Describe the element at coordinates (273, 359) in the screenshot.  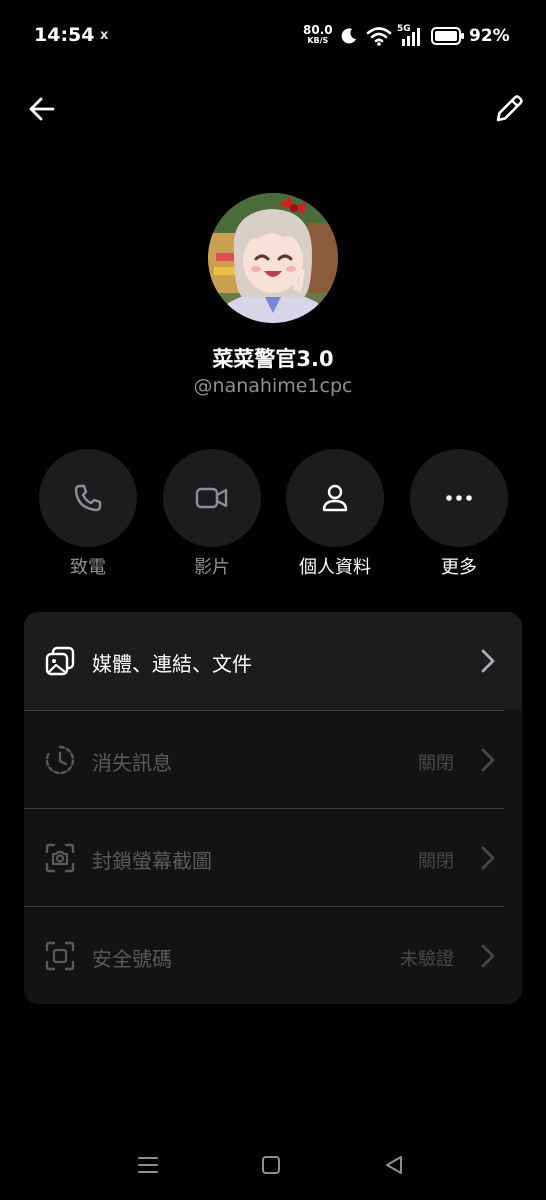
I see `display-name: 菜菜警官3.0` at that location.